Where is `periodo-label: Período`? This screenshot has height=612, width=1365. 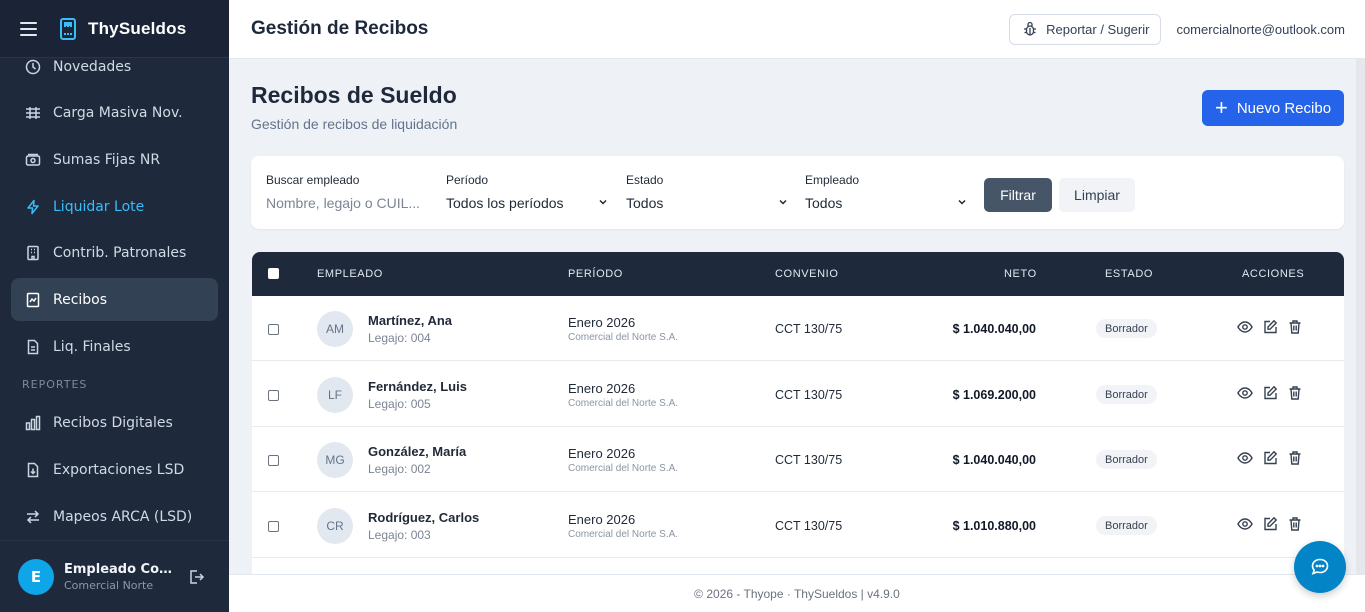 periodo-label: Período is located at coordinates (467, 180).